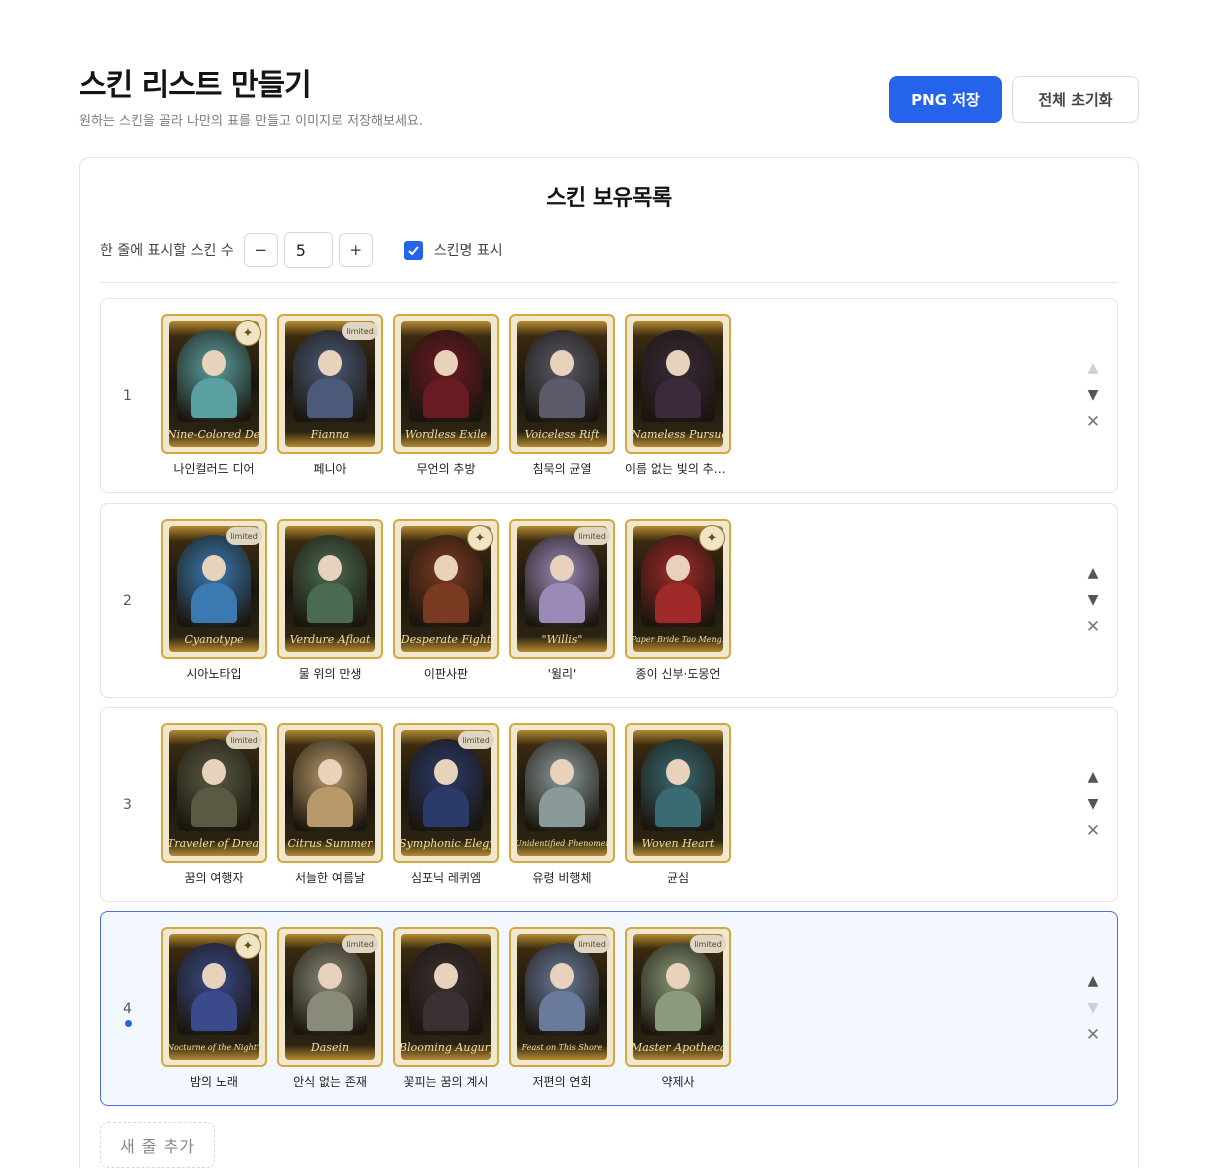 The height and width of the screenshot is (1168, 1217). What do you see at coordinates (128, 1023) in the screenshot?
I see `selected-row-dot-icon` at bounding box center [128, 1023].